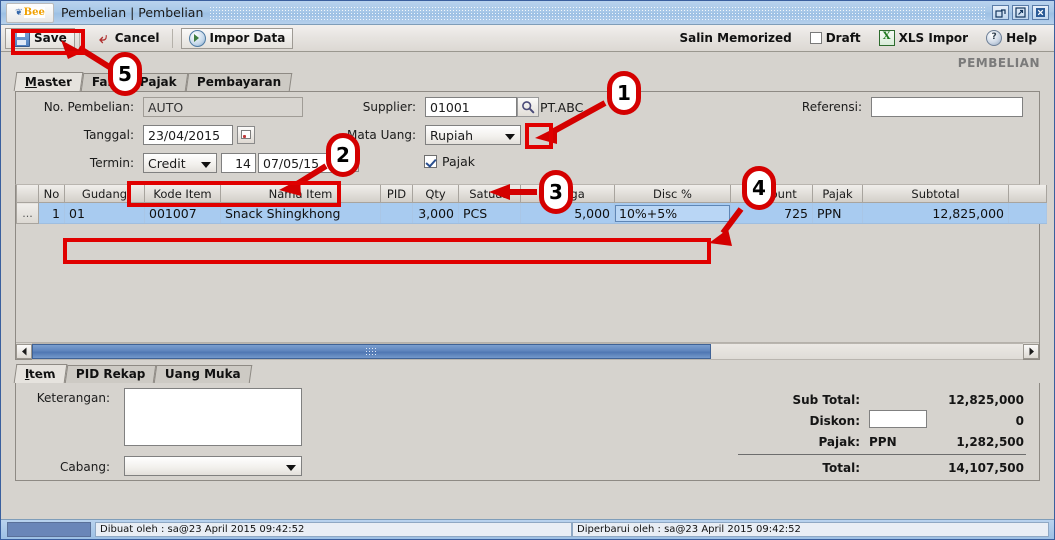  Describe the element at coordinates (27, 194) in the screenshot. I see `grid-corner-cell` at that location.